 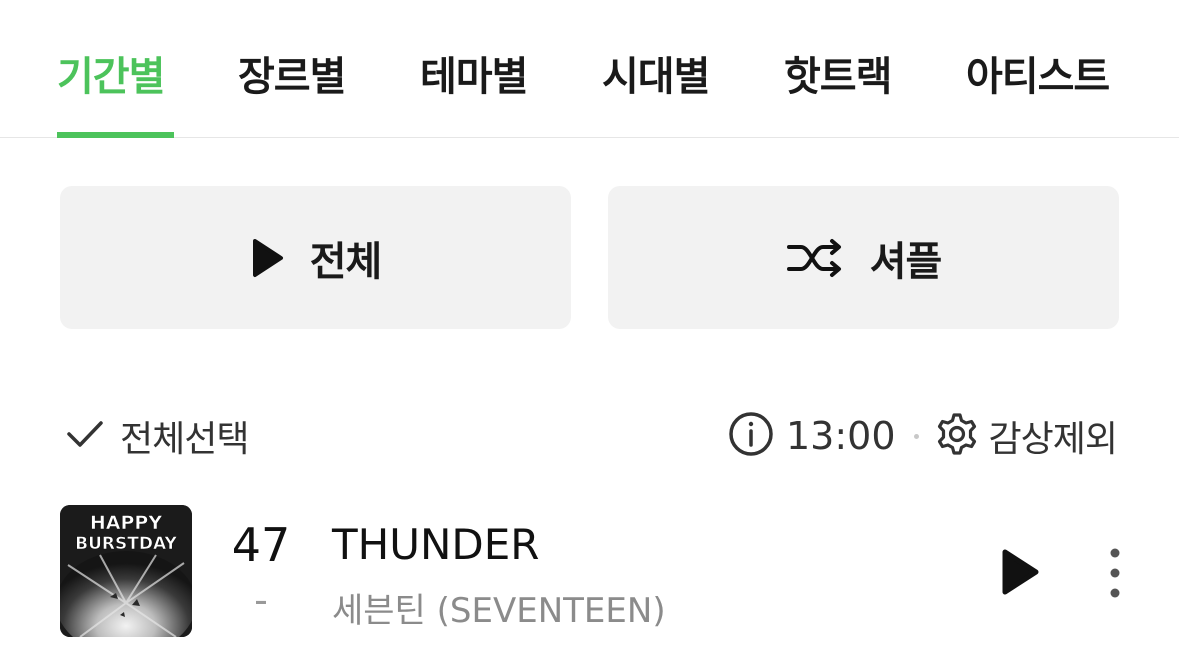 What do you see at coordinates (841, 436) in the screenshot?
I see `total-duration: 13:00` at bounding box center [841, 436].